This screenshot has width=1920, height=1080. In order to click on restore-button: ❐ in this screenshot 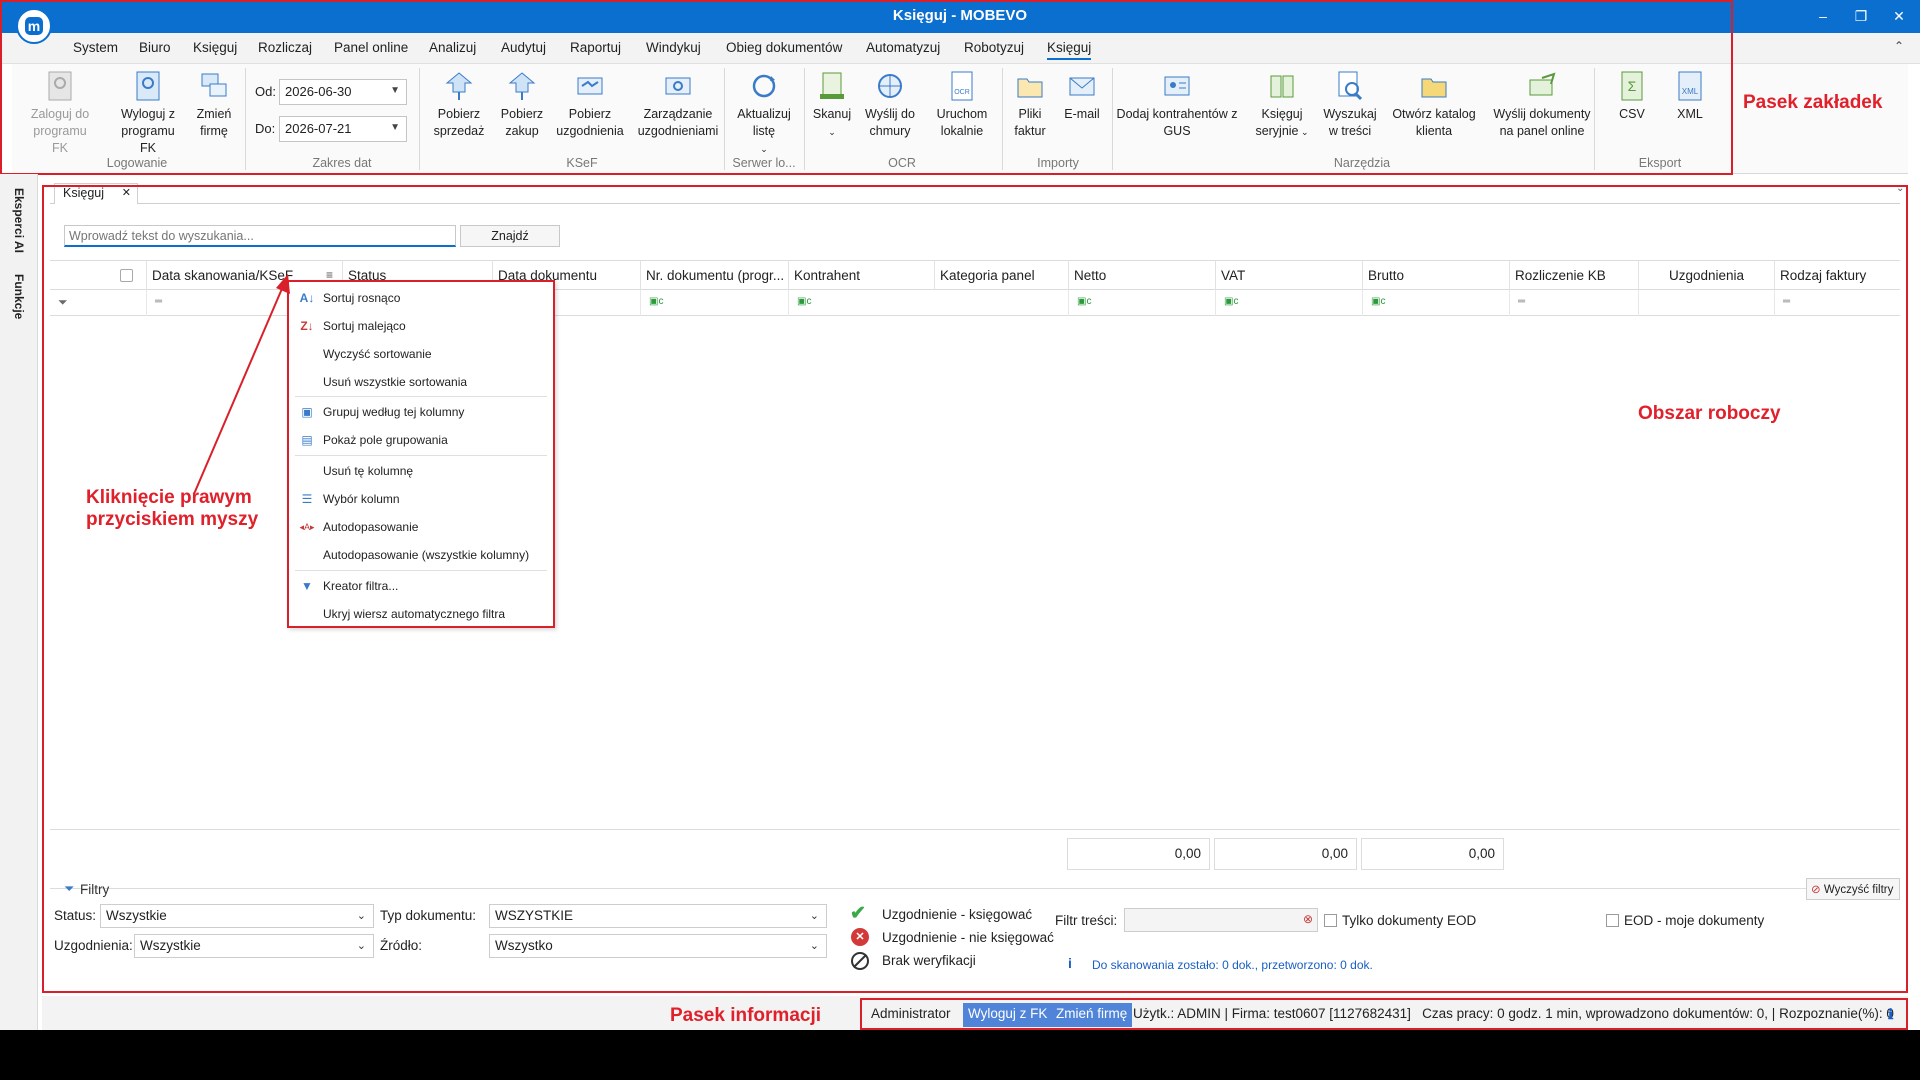, I will do `click(1861, 16)`.